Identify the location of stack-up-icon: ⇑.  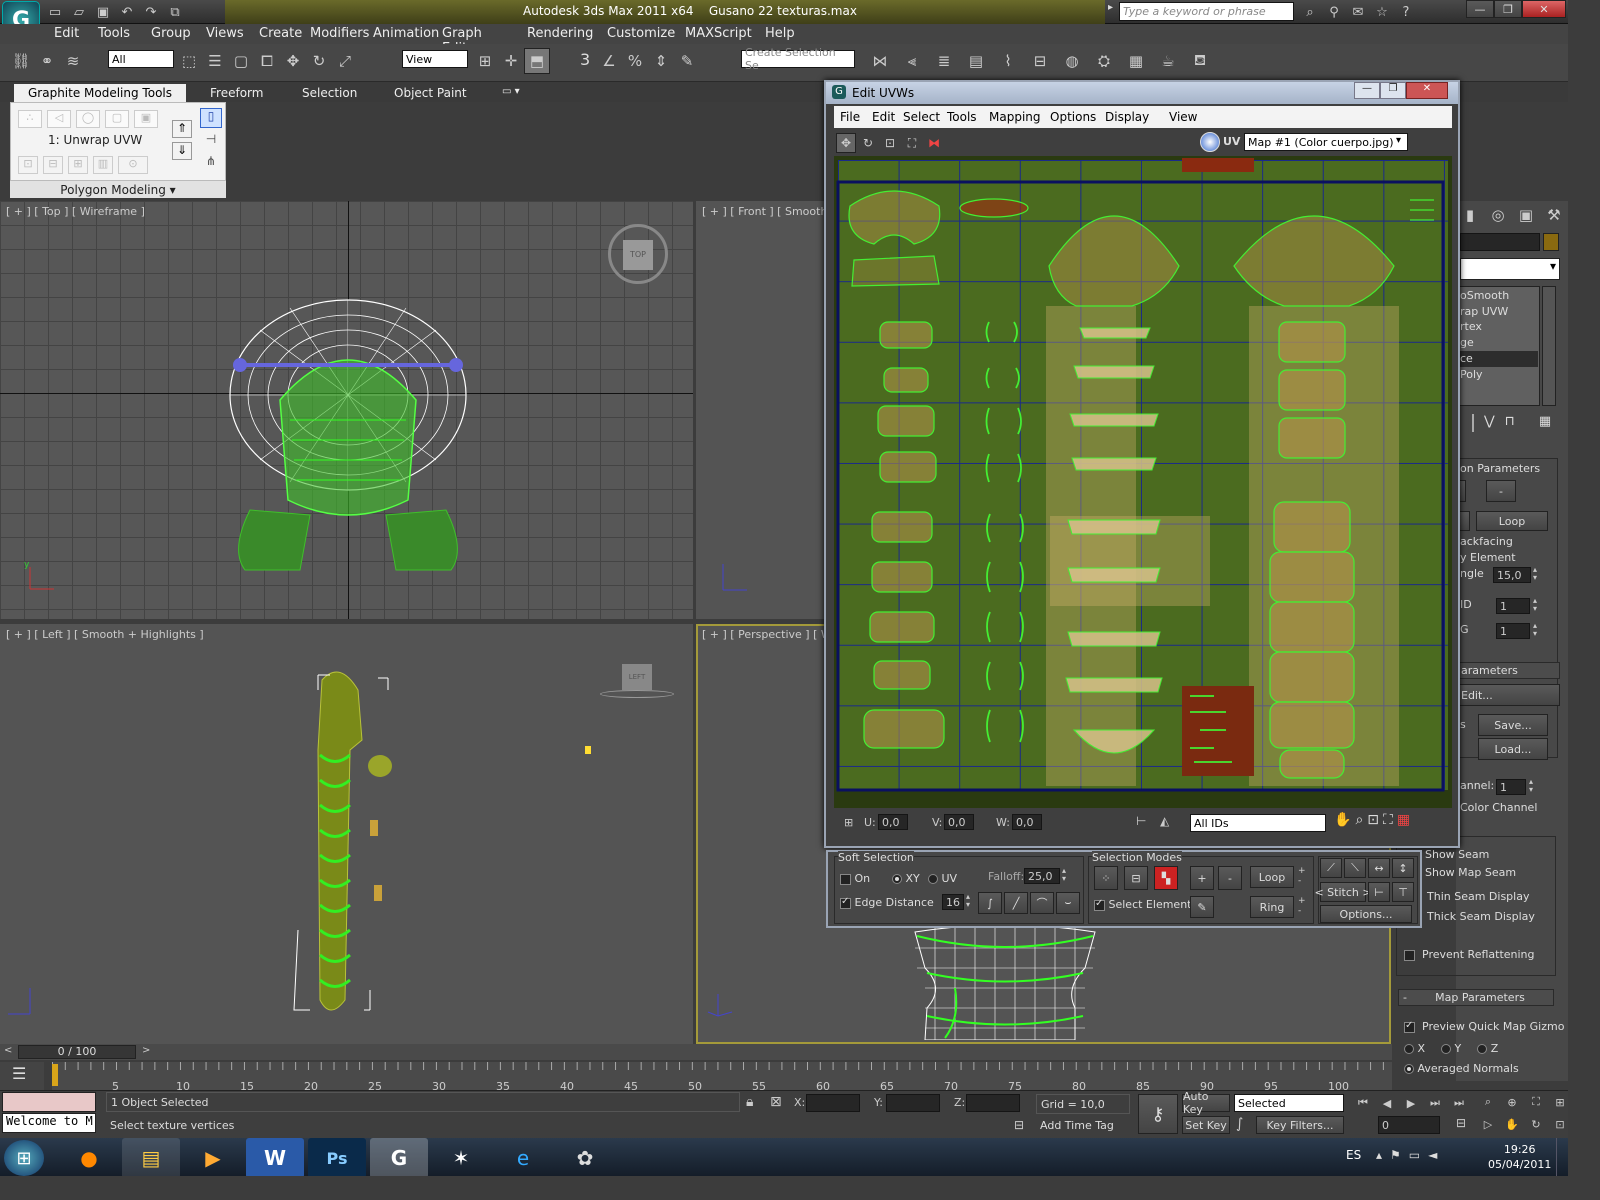
(182, 129).